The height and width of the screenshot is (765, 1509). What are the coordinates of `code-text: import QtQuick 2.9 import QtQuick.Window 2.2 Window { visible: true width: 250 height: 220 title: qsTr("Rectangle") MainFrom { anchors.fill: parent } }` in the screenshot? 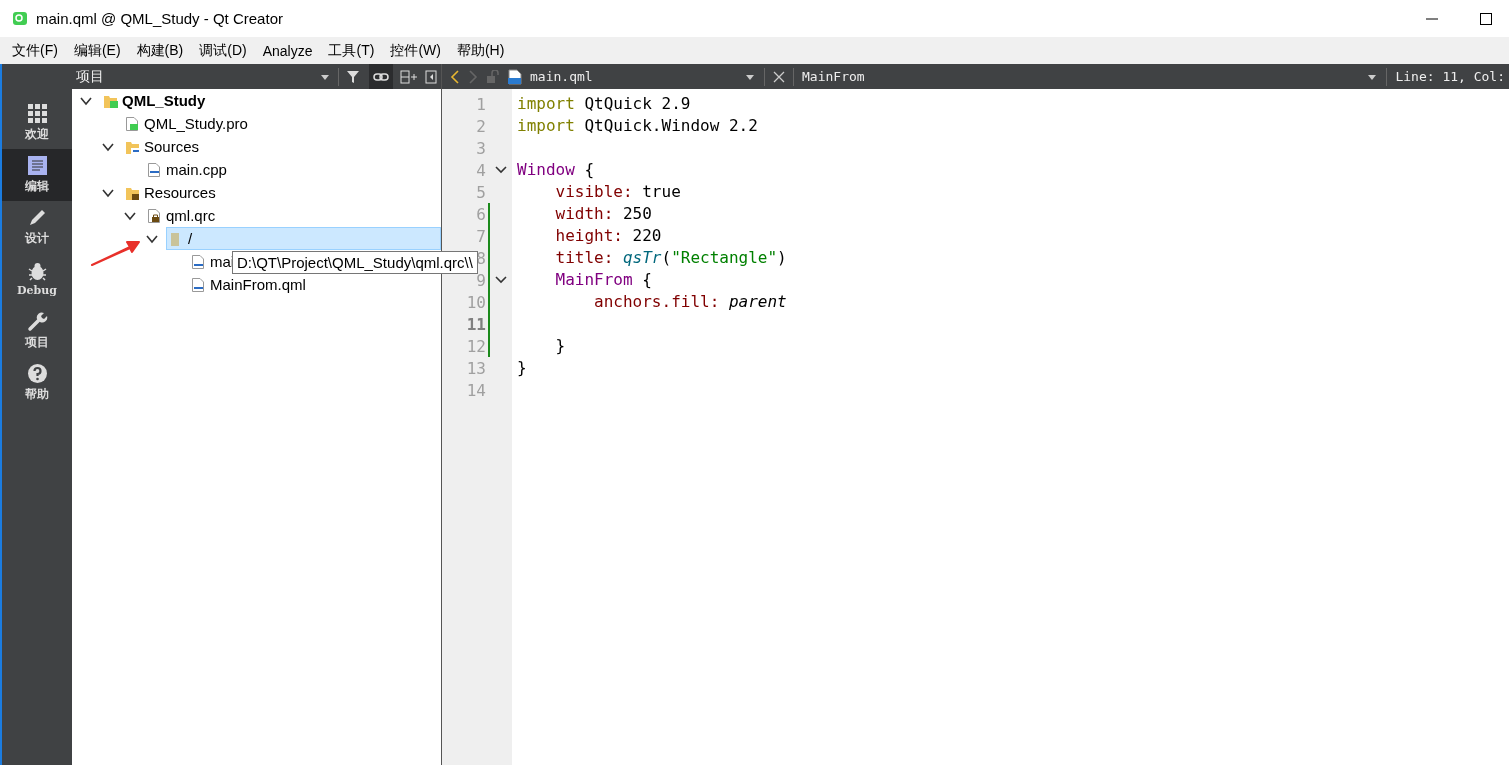 It's located at (652, 236).